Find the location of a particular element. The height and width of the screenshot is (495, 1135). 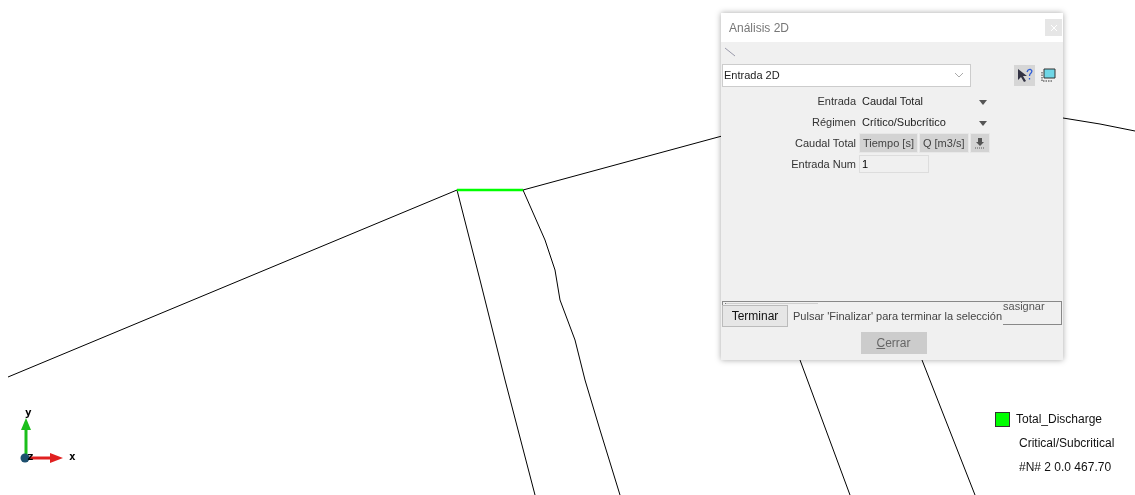

close-dialog-button: Cerrar is located at coordinates (893, 343).